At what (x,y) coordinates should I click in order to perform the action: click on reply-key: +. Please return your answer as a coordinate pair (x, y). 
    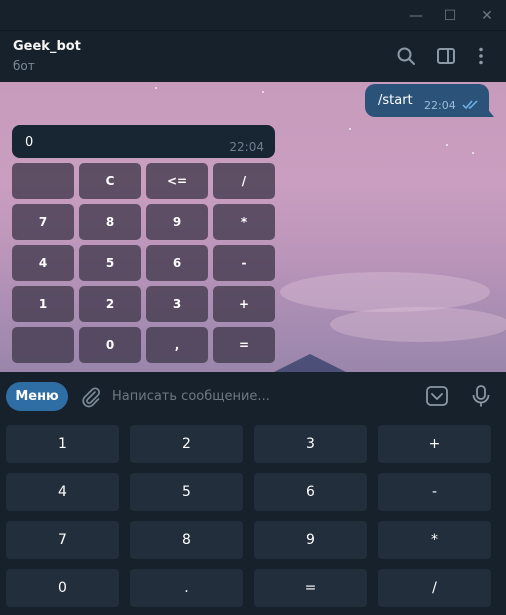
    Looking at the image, I should click on (434, 444).